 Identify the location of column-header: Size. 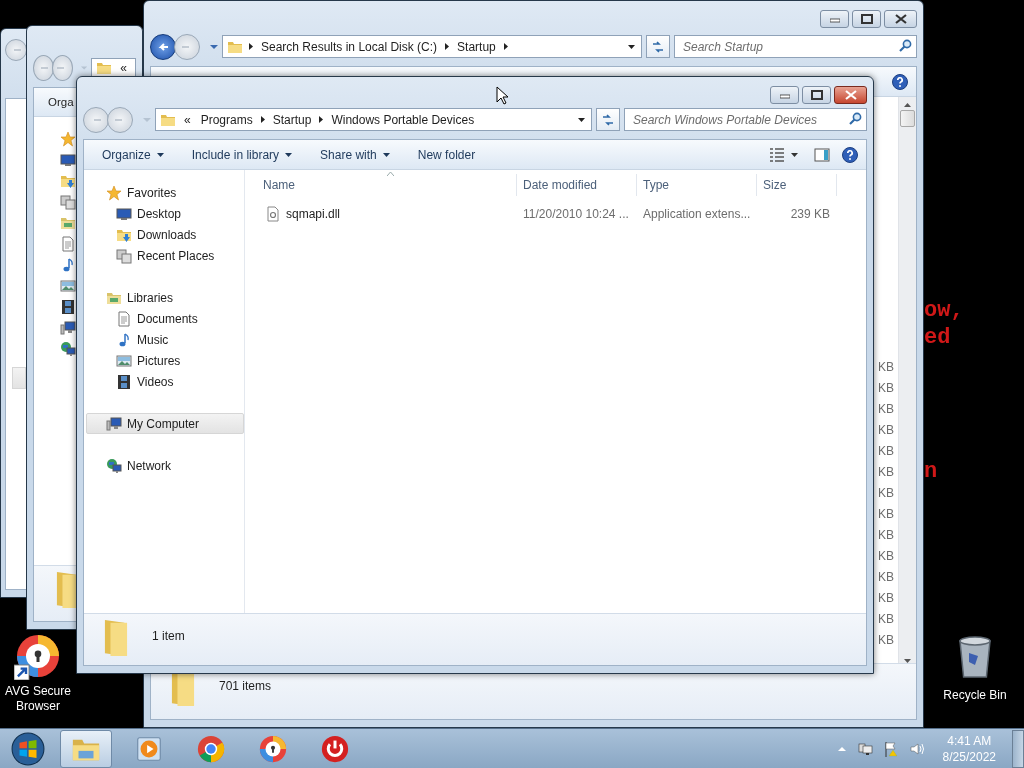
(797, 185).